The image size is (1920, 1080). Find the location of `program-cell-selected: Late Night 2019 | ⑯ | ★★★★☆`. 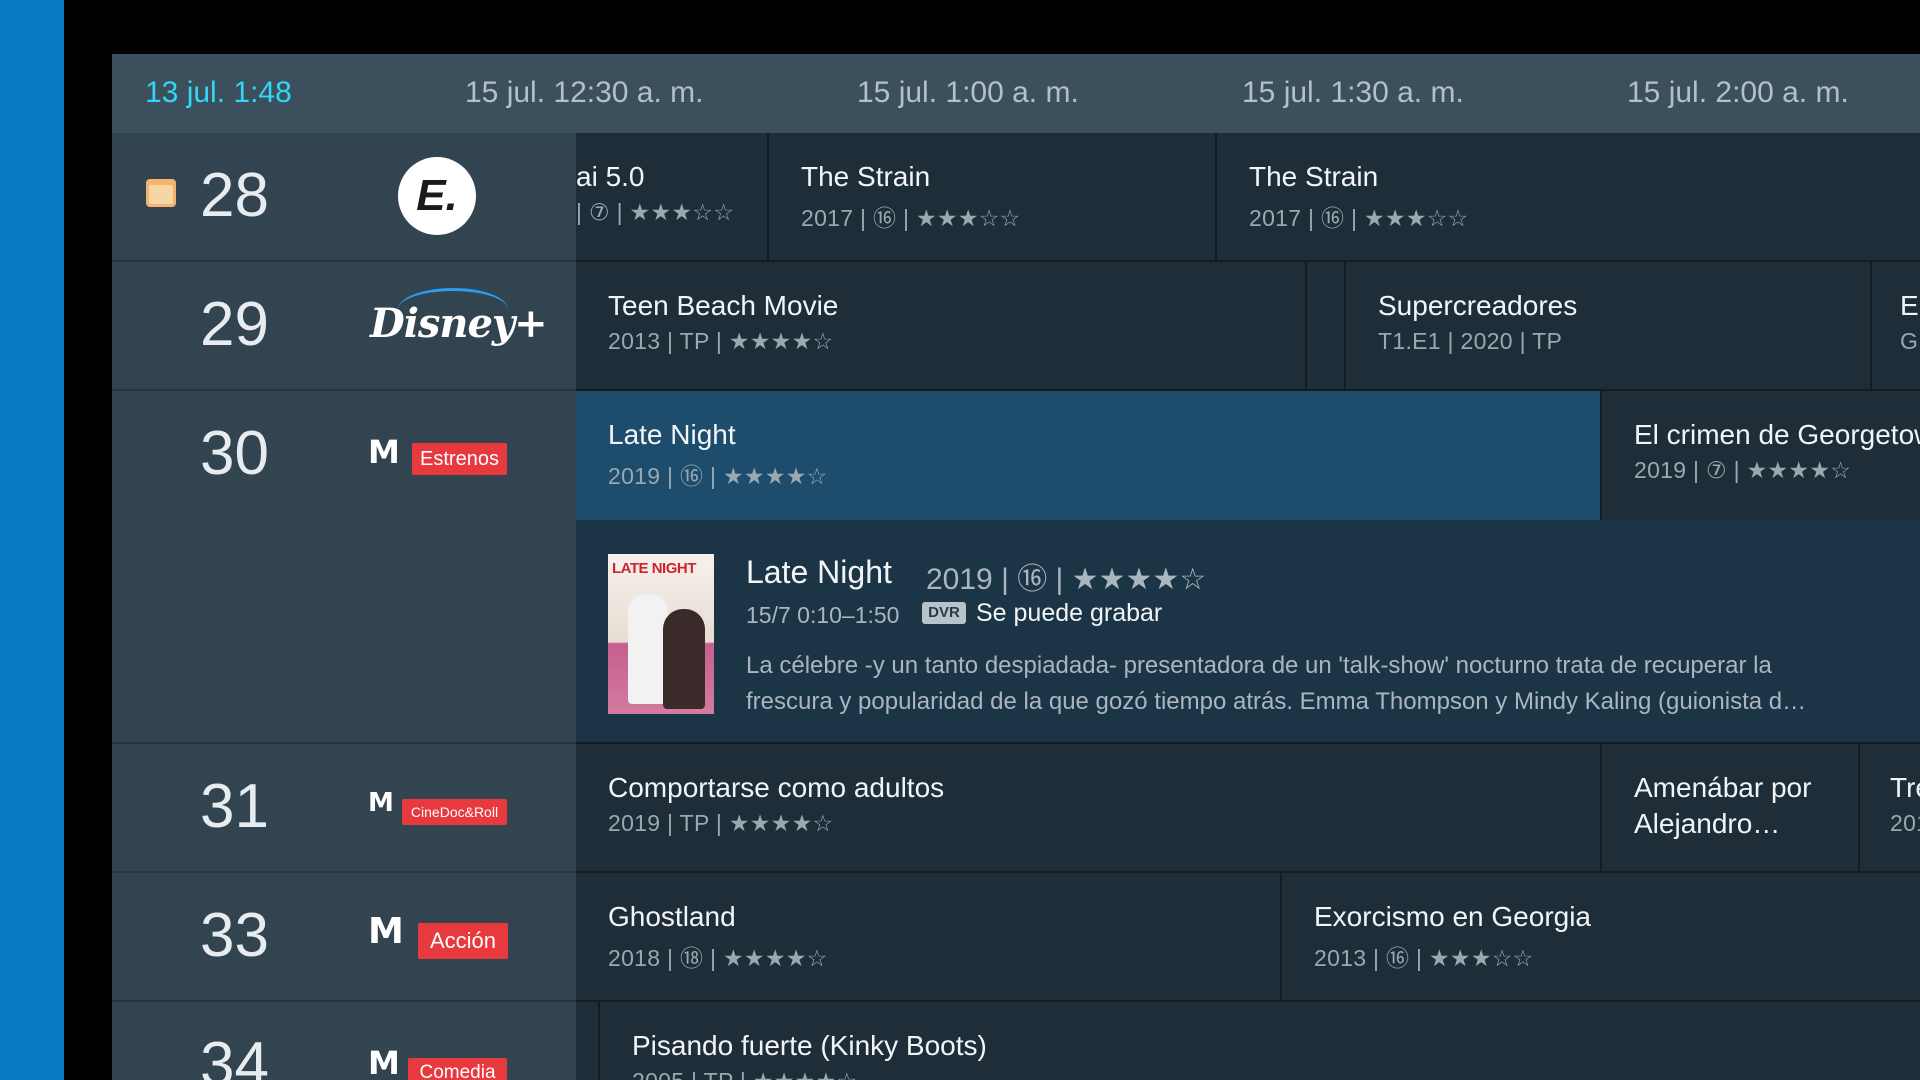

program-cell-selected: Late Night 2019 | ⑯ | ★★★★☆ is located at coordinates (1089, 455).